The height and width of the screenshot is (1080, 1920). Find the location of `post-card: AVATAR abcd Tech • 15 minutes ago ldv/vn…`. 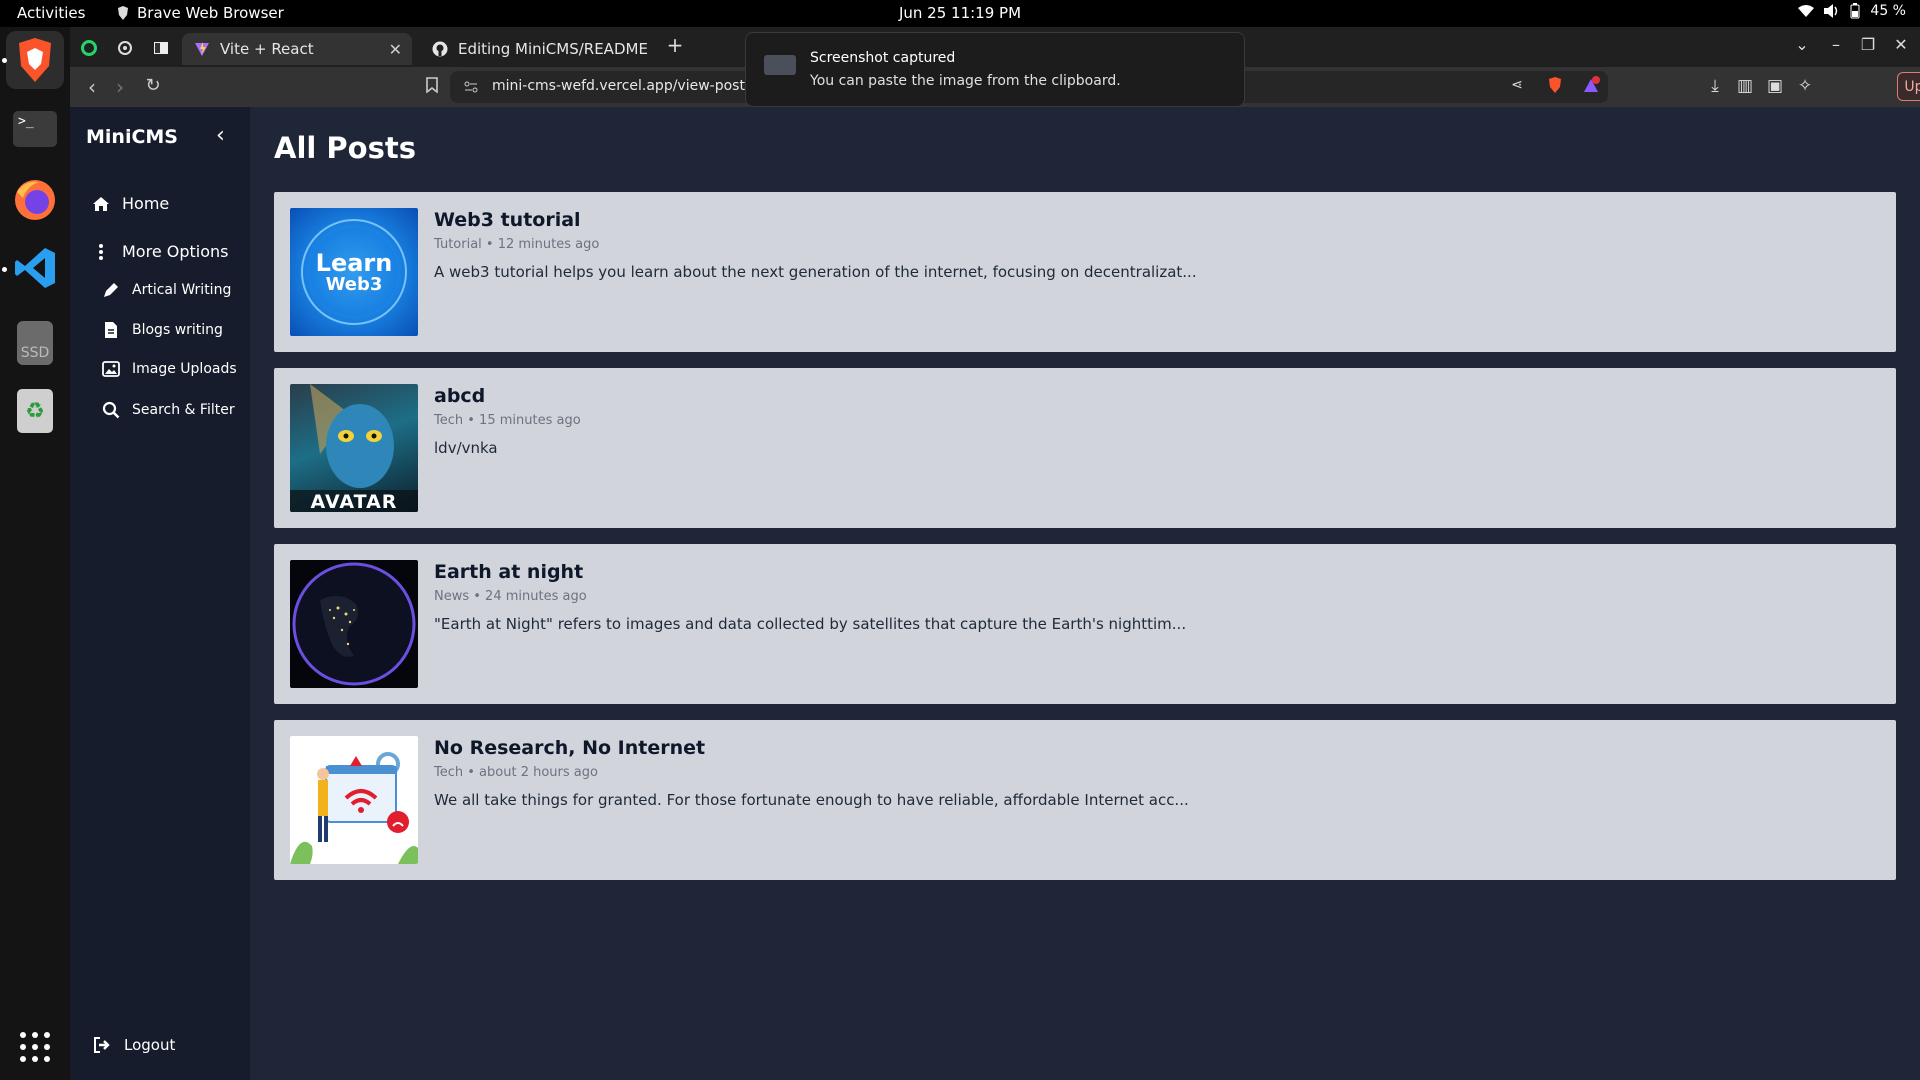

post-card: AVATAR abcd Tech • 15 minutes ago ldv/vn… is located at coordinates (1085, 448).